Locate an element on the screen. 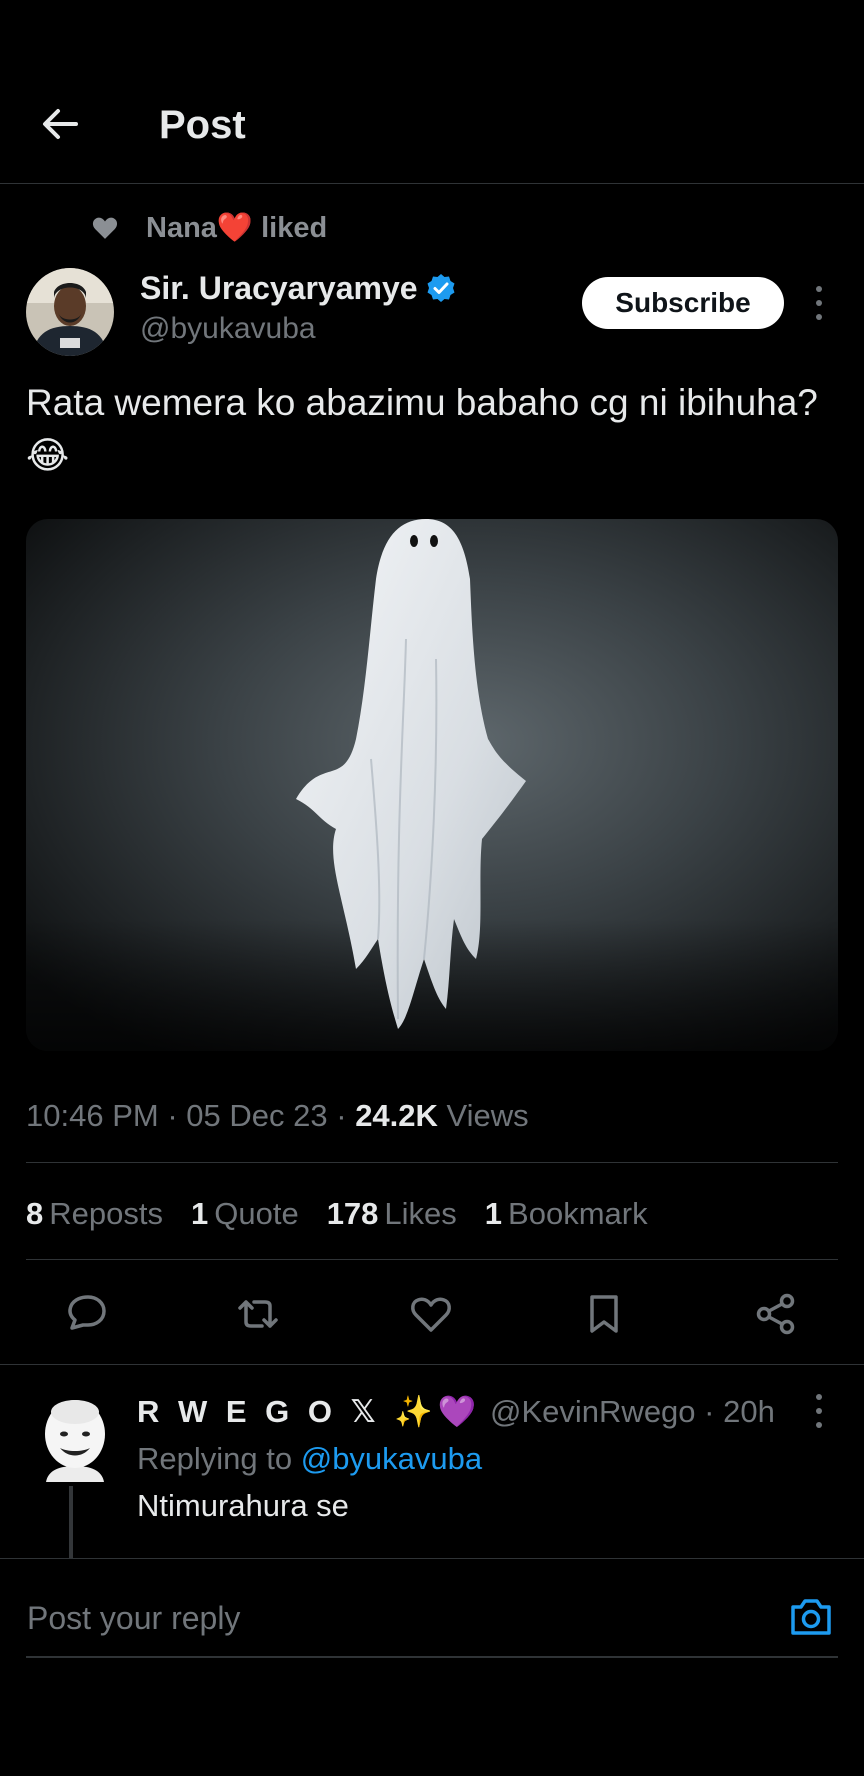  social-context: Nana❤️ liked is located at coordinates (209, 228).